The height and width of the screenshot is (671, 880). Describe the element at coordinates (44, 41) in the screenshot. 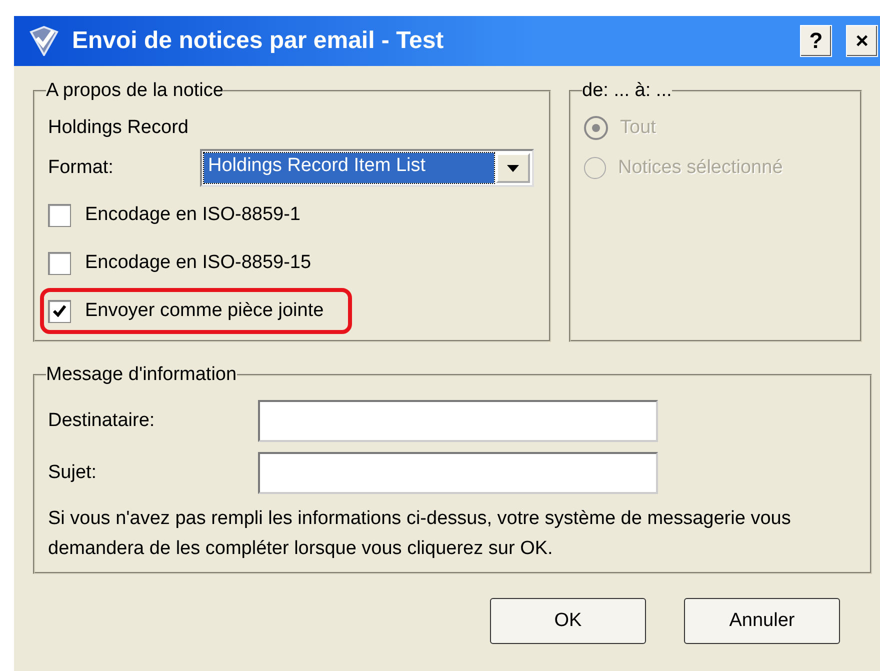

I see `app-icon` at that location.